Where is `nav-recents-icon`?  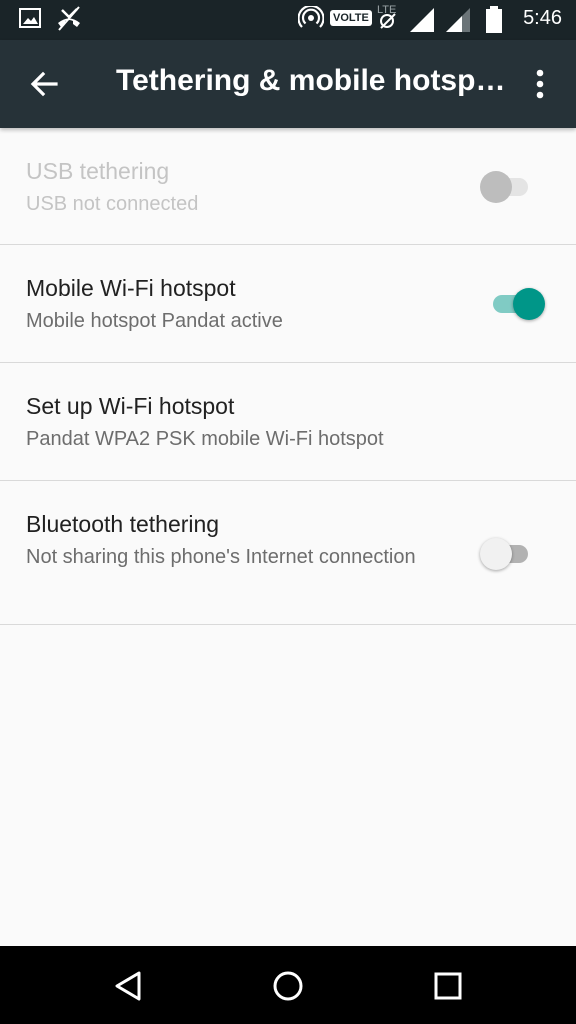 nav-recents-icon is located at coordinates (448, 986).